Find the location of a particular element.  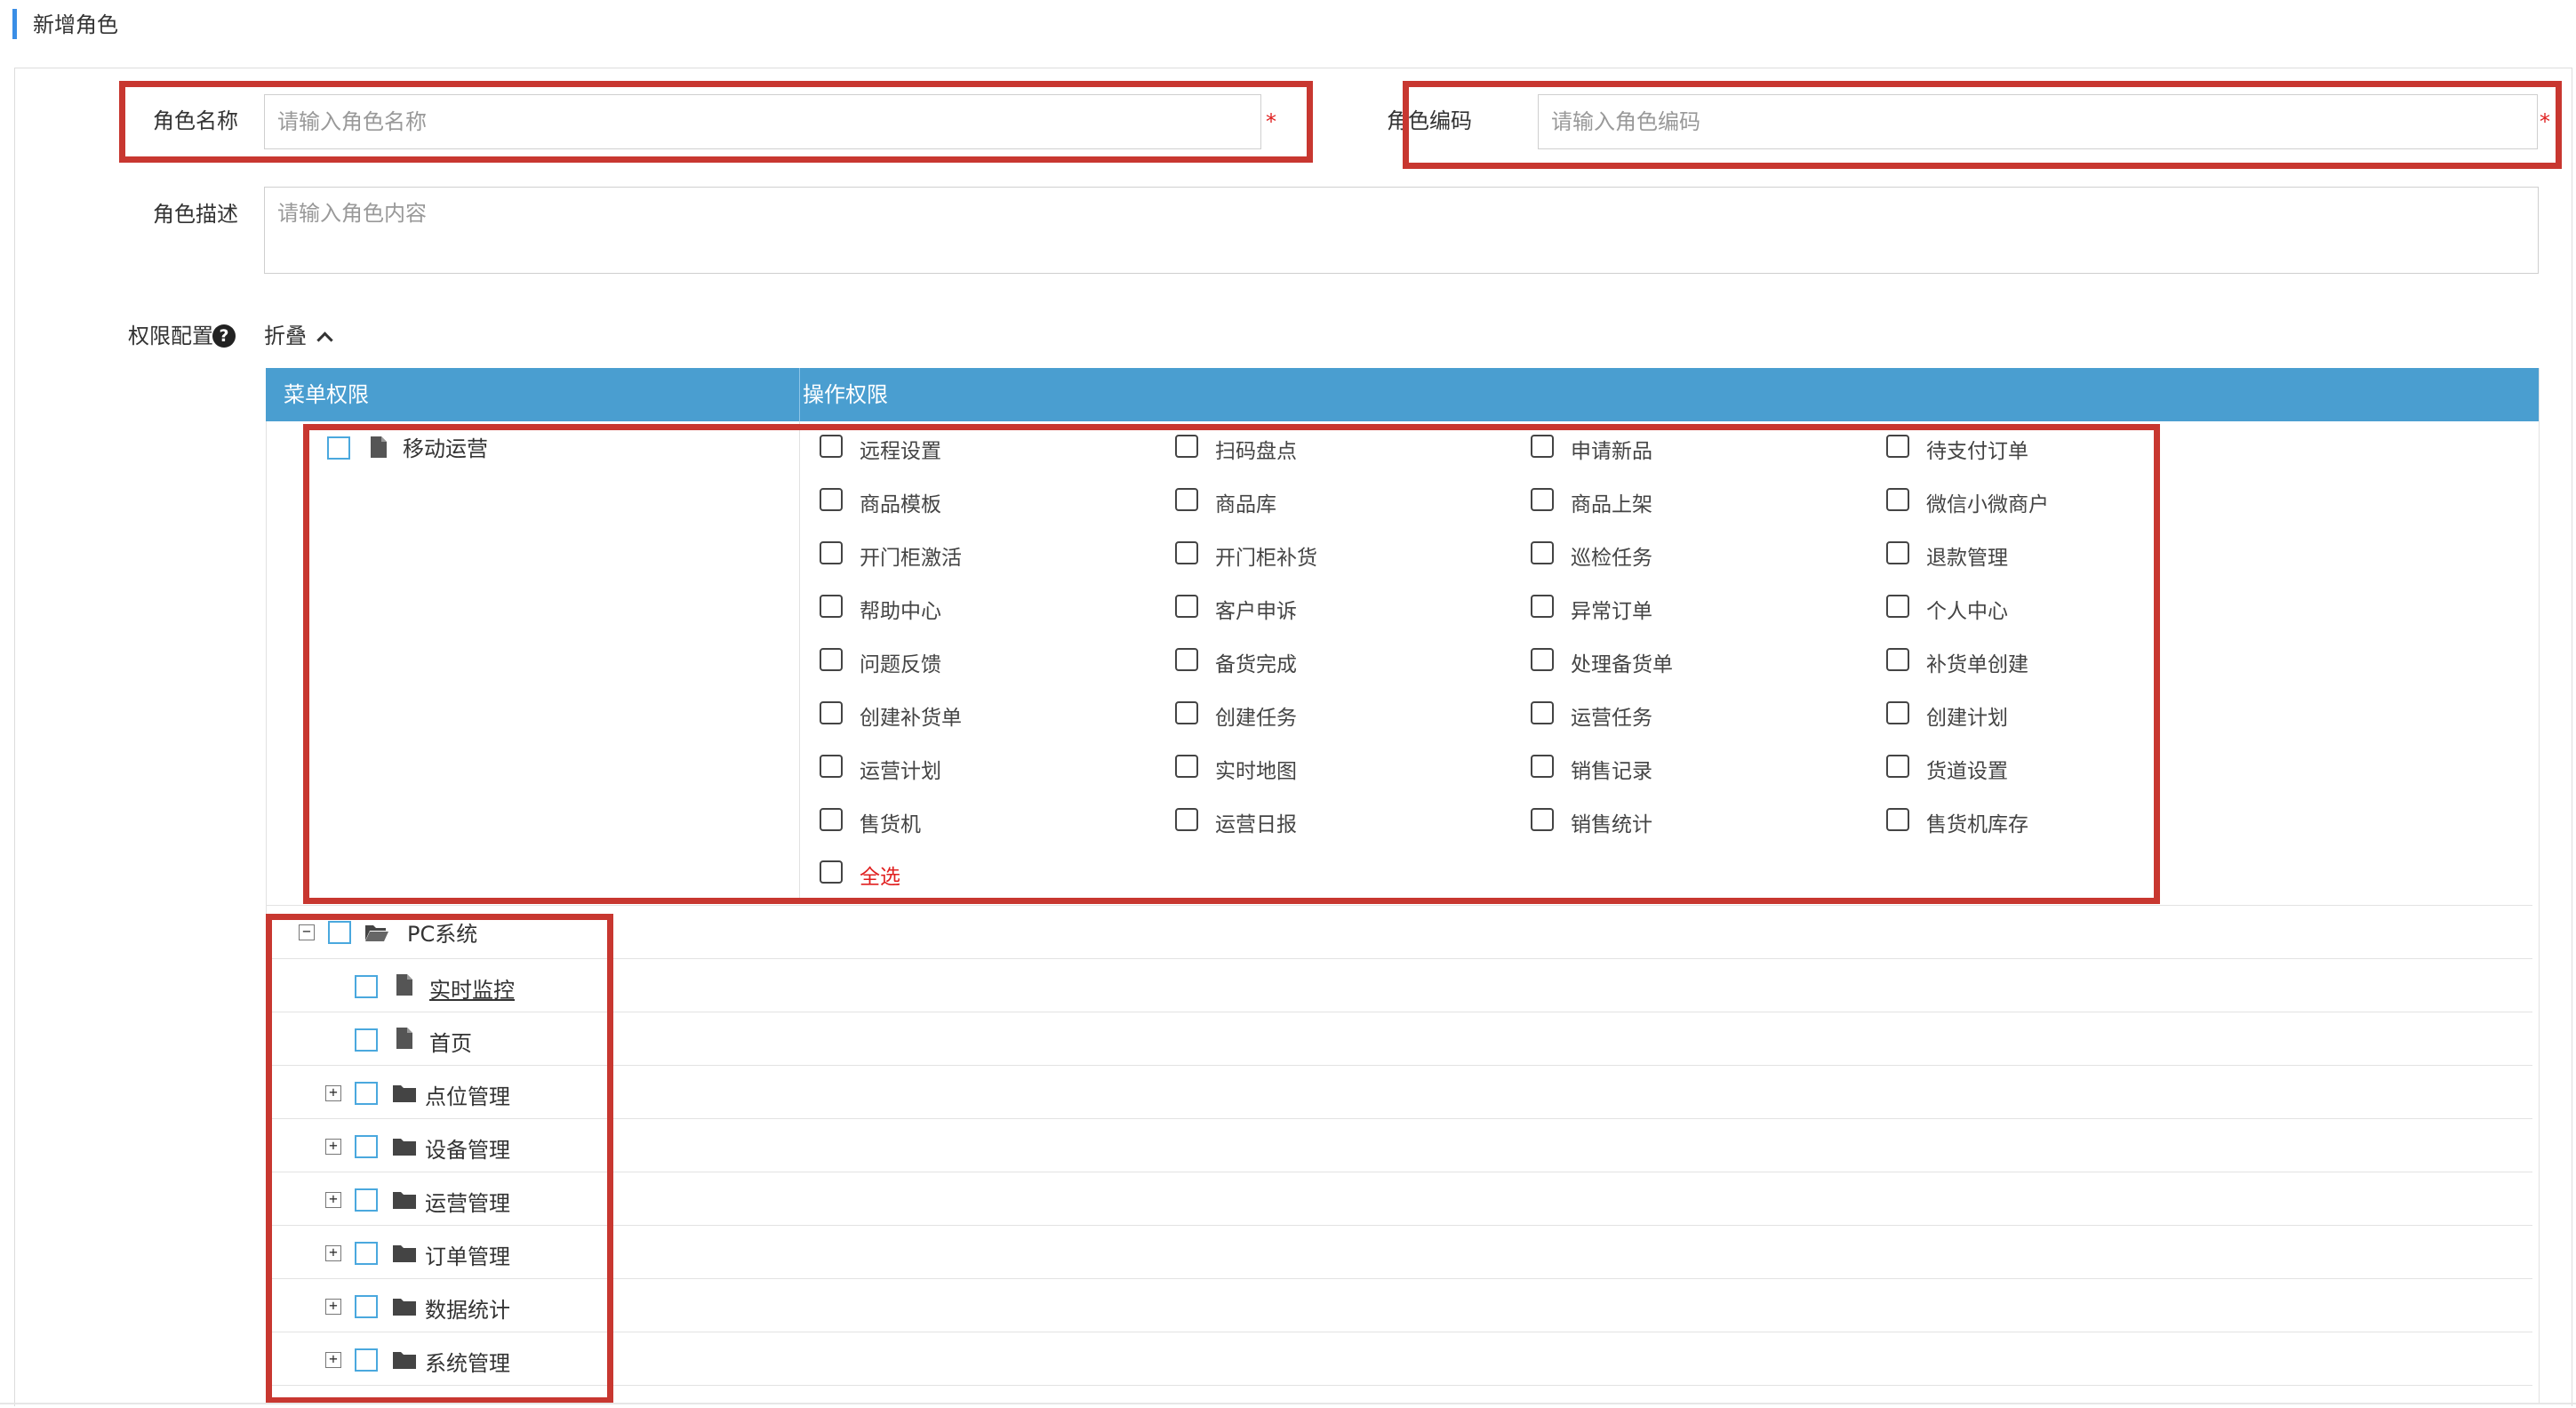

row-separator is located at coordinates (1399, 905).